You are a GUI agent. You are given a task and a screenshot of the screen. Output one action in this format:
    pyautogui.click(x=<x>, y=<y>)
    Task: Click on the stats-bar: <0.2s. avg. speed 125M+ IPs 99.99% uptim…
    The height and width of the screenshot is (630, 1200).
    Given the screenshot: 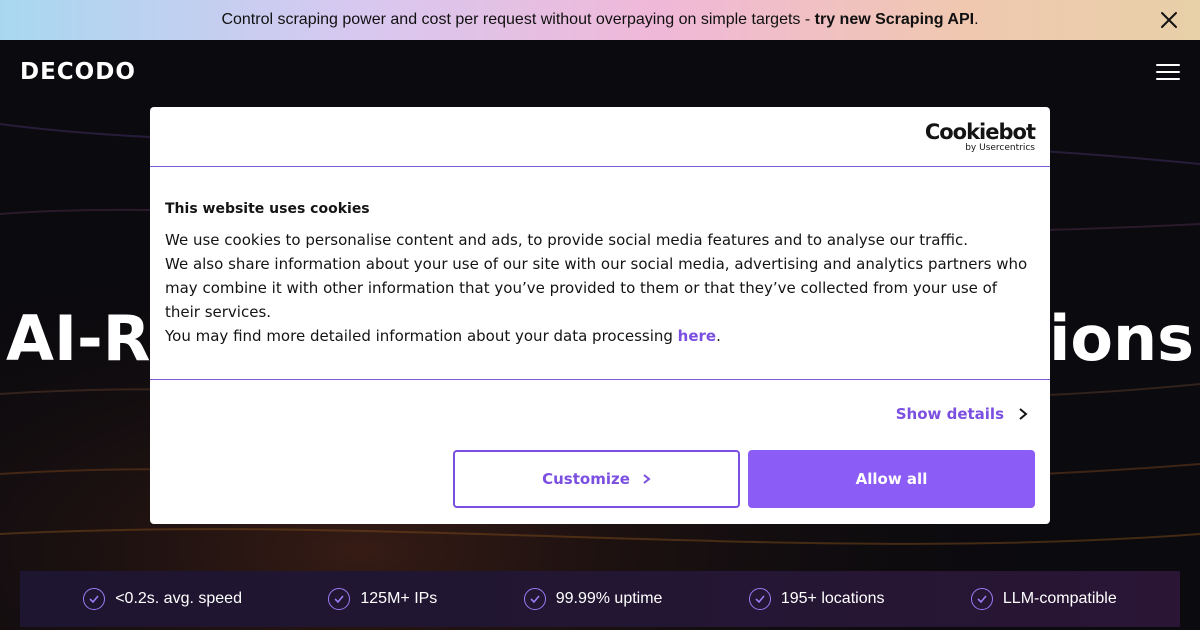 What is the action you would take?
    pyautogui.click(x=600, y=599)
    